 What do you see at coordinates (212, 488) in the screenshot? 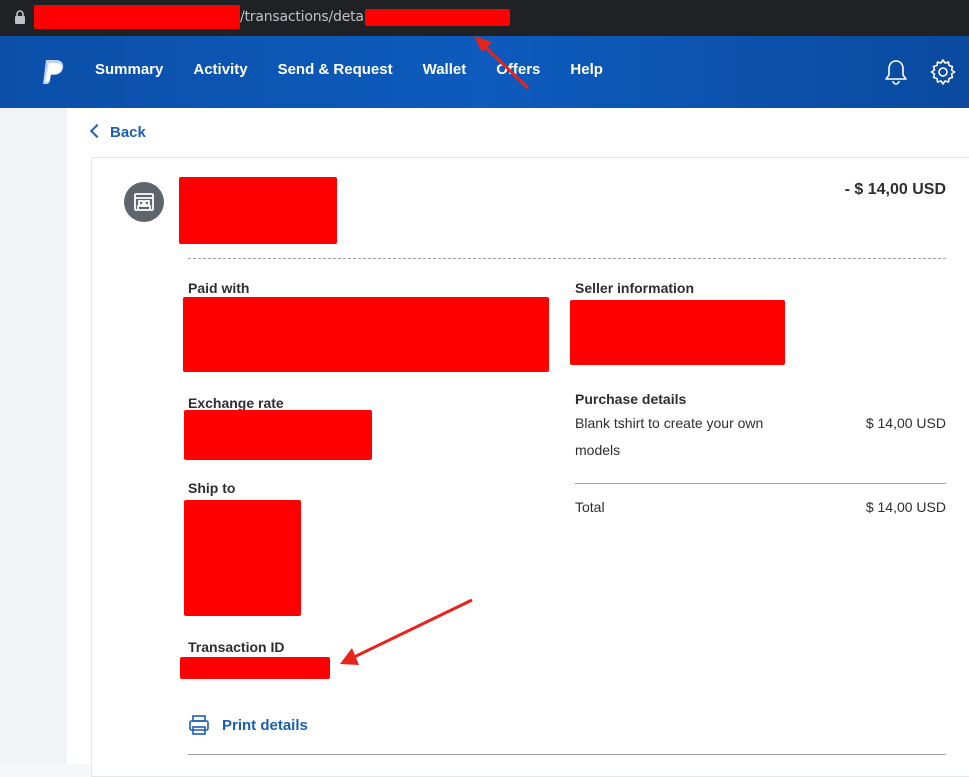
I see `ship-to-label: Ship to` at bounding box center [212, 488].